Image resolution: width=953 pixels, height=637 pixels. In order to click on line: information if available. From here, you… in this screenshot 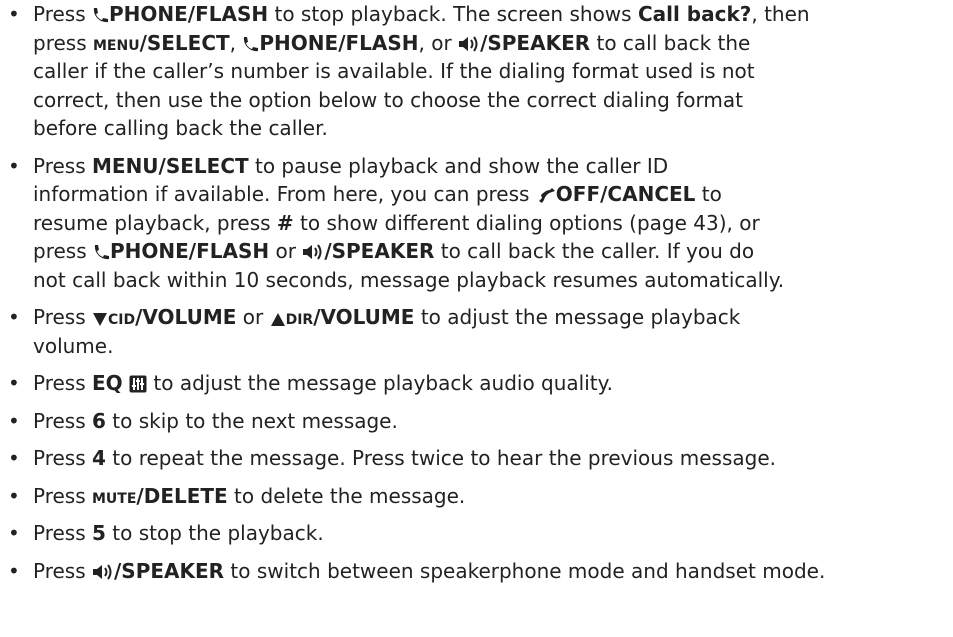, I will do `click(377, 194)`.